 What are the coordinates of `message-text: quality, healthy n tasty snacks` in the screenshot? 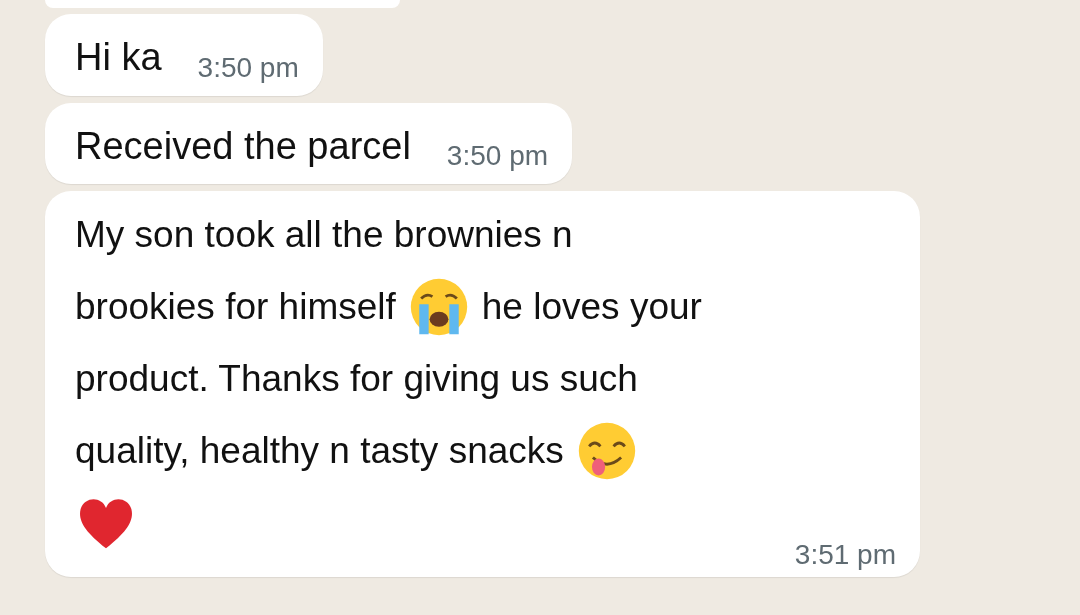 It's located at (319, 451).